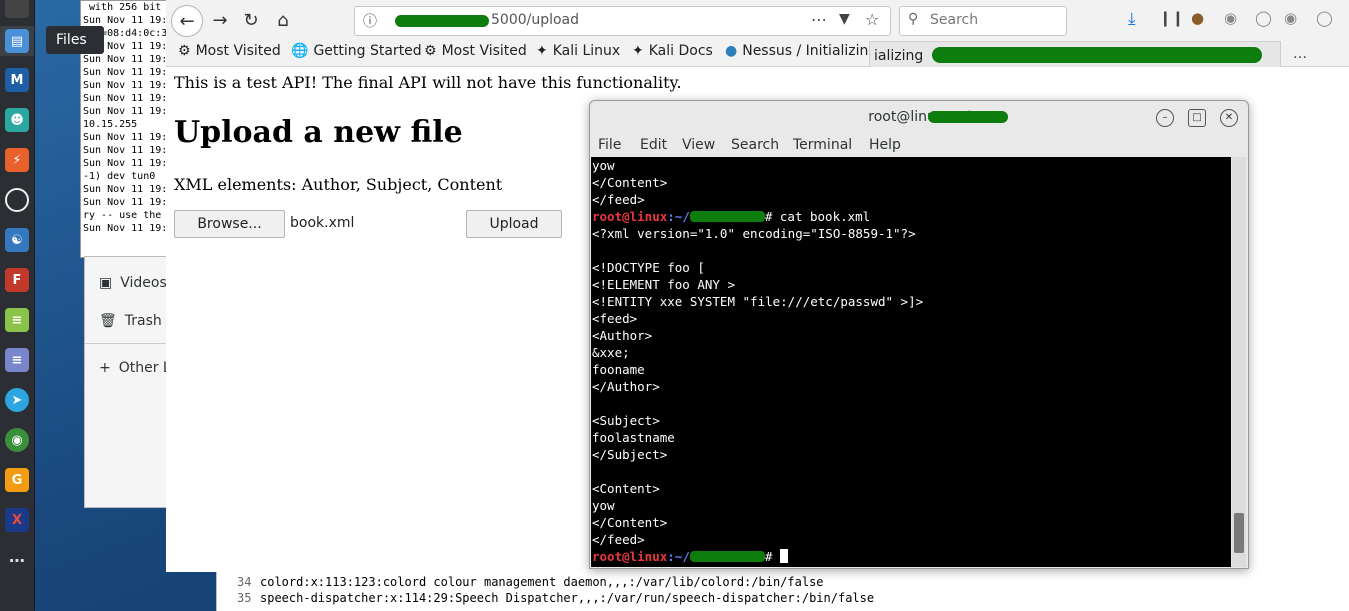  What do you see at coordinates (919, 117) in the screenshot?
I see `terminal-title: root@linux: ~/` at bounding box center [919, 117].